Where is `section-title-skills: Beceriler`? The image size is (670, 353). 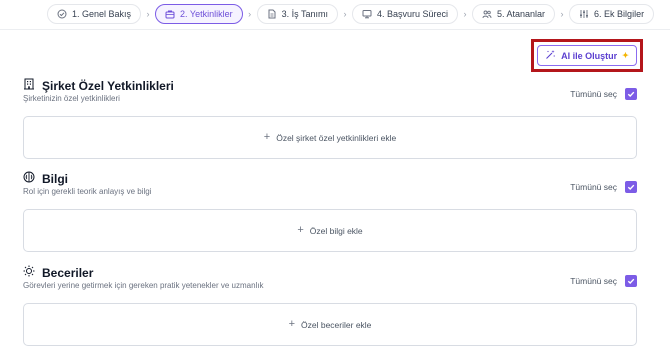
section-title-skills: Beceriler is located at coordinates (58, 272).